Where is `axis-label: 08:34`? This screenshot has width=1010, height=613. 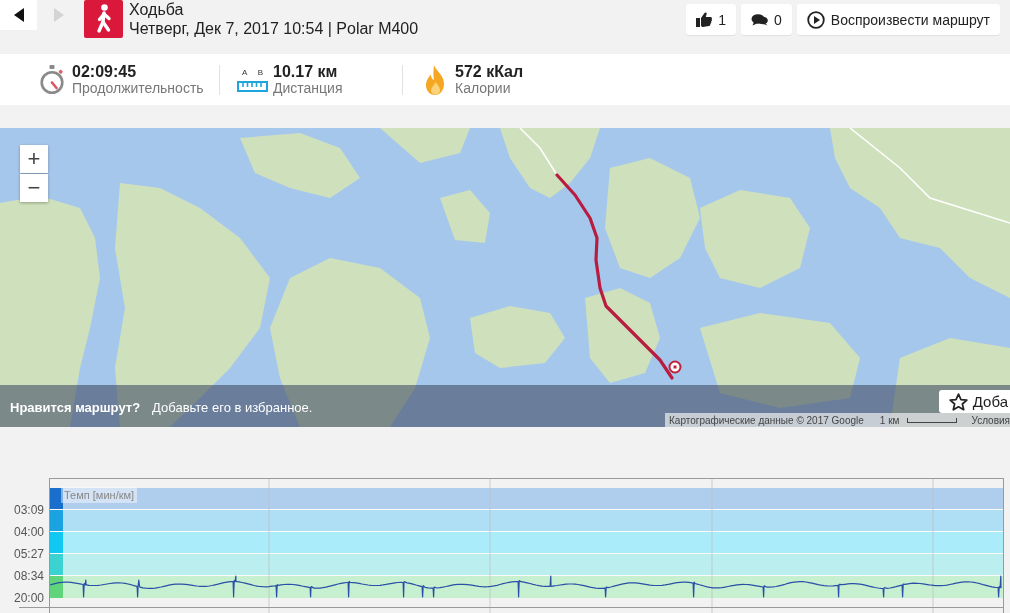 axis-label: 08:34 is located at coordinates (28, 576).